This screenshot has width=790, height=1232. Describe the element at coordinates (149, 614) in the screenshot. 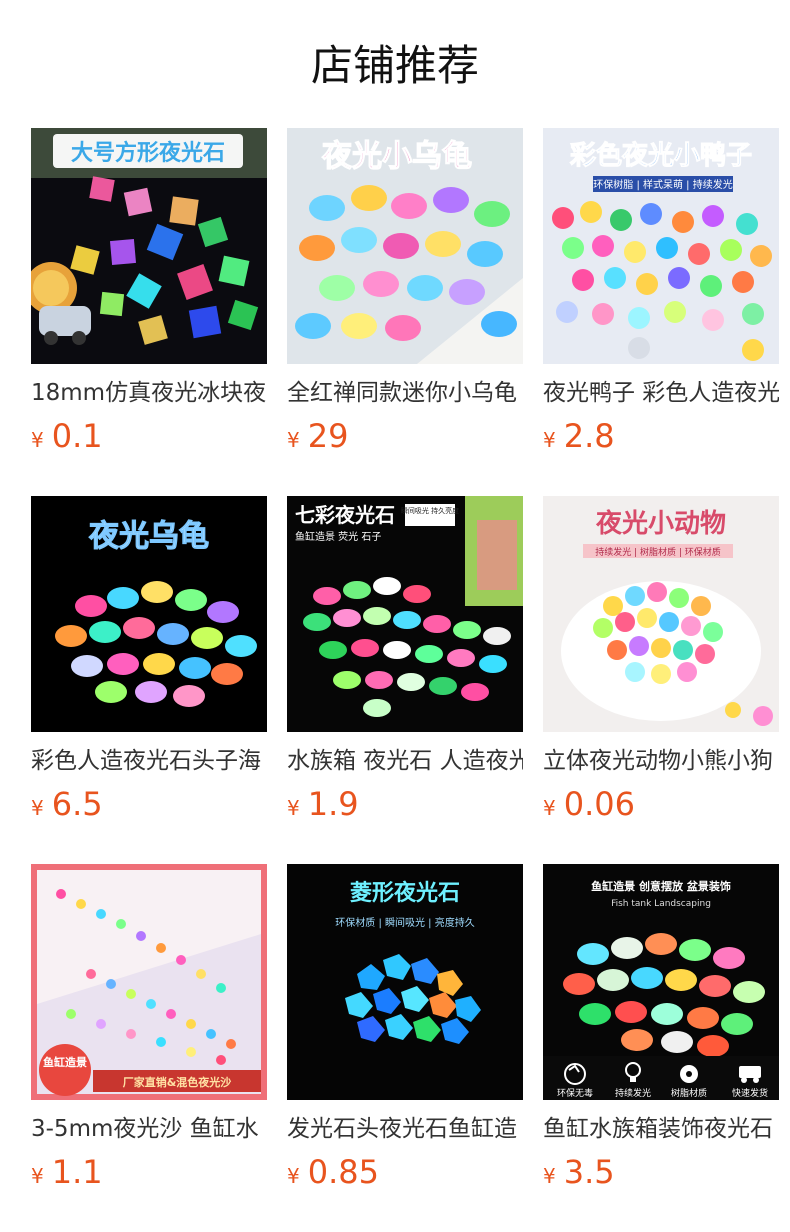

I see `product-image: 夜光乌龟` at that location.